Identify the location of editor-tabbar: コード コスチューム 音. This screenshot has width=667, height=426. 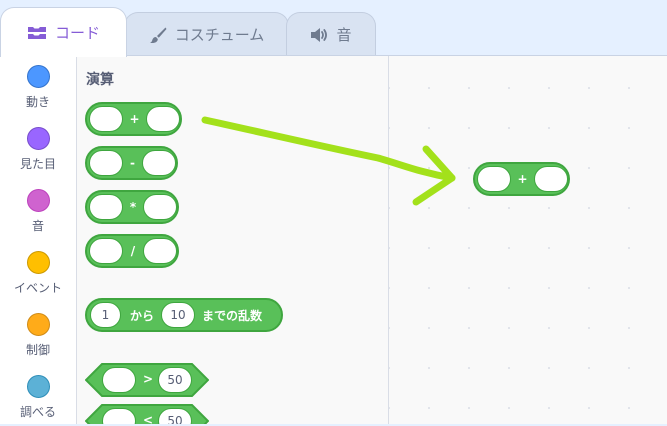
(333, 28).